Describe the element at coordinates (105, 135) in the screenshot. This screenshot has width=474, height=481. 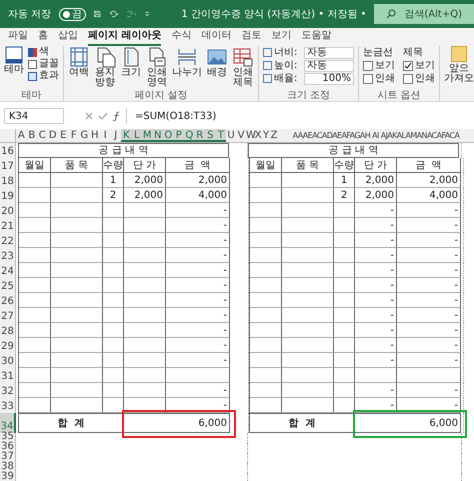
I see `column-header: I` at that location.